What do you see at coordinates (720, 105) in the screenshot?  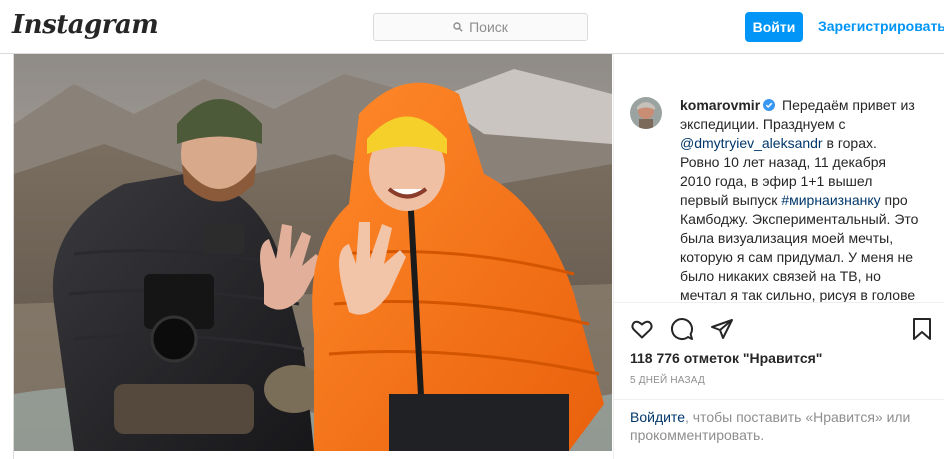 I see `caption-username: komarovmir` at bounding box center [720, 105].